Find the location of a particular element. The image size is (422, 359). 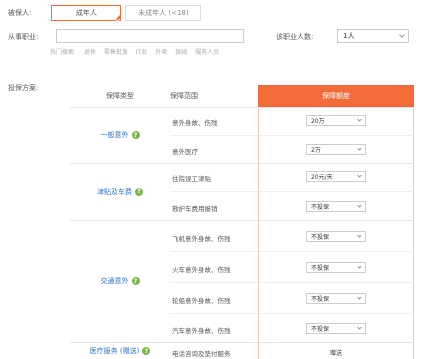

category-medical-service: 医疗服务 (赠送) ? is located at coordinates (120, 351).